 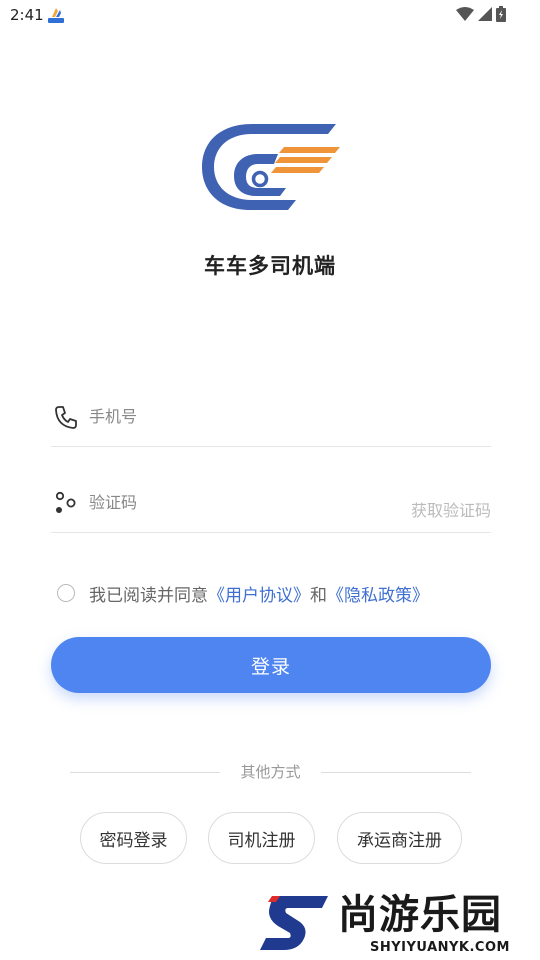 What do you see at coordinates (239, 502) in the screenshot?
I see `verification-code-input` at bounding box center [239, 502].